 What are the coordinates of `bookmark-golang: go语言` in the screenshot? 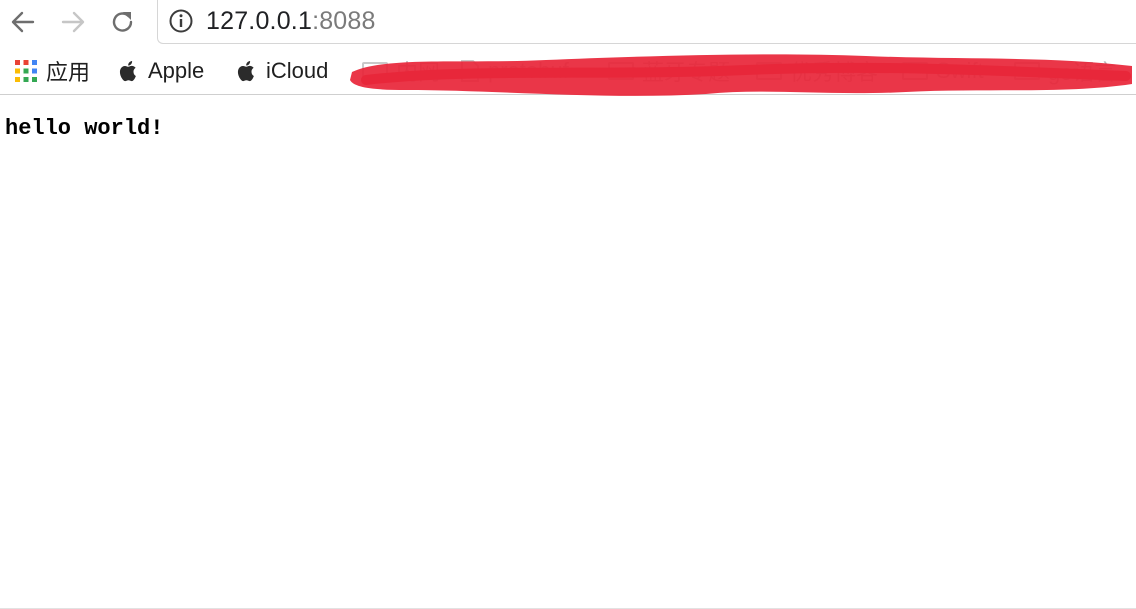 It's located at (1065, 71).